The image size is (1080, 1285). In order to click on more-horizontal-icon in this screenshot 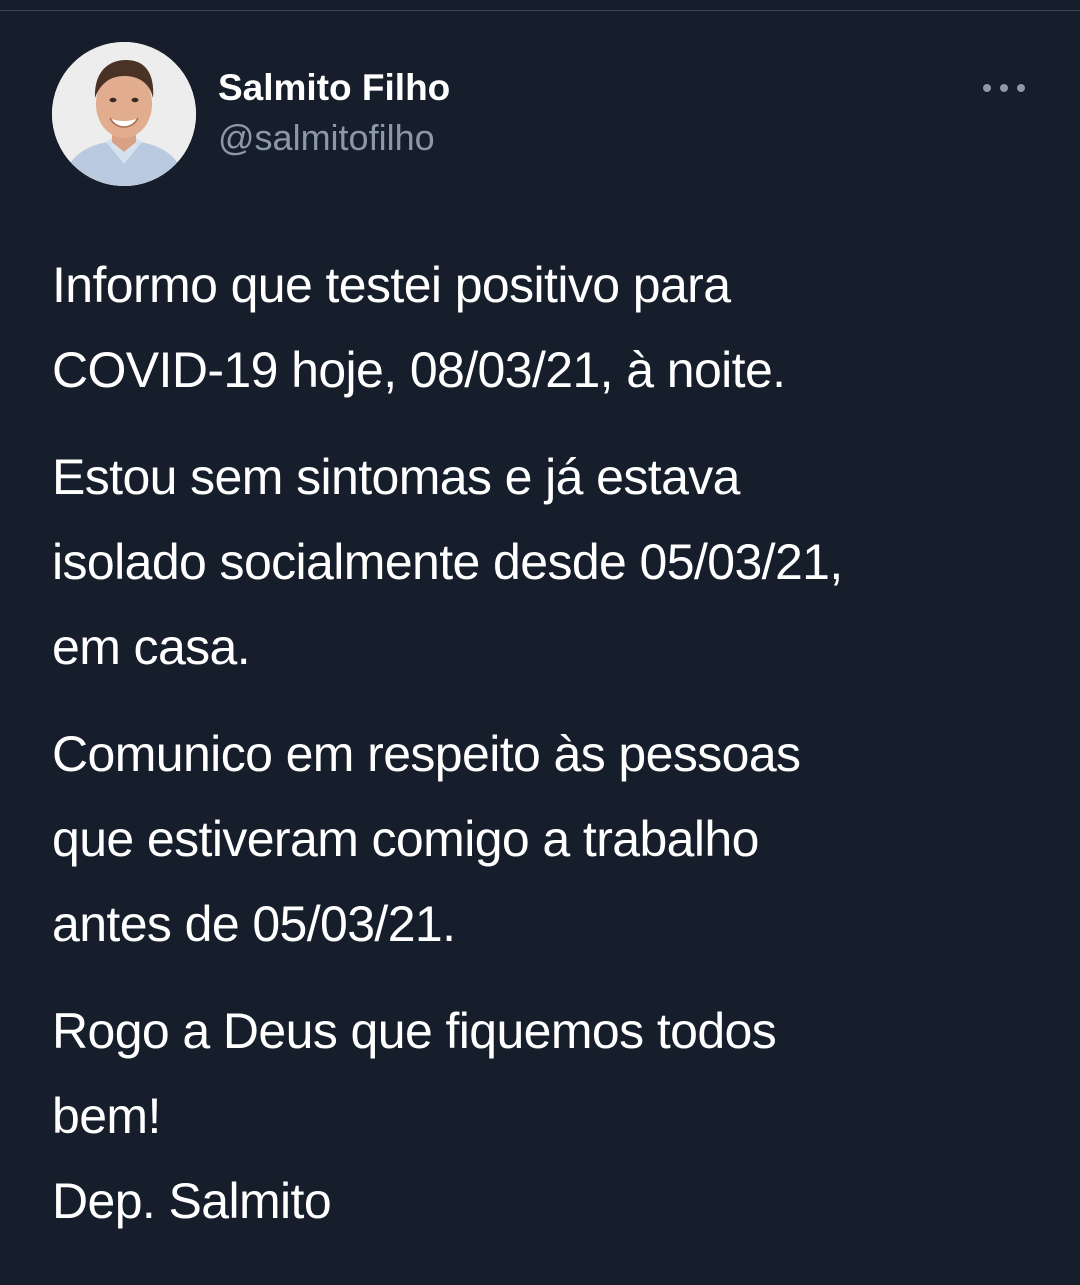, I will do `click(1004, 88)`.